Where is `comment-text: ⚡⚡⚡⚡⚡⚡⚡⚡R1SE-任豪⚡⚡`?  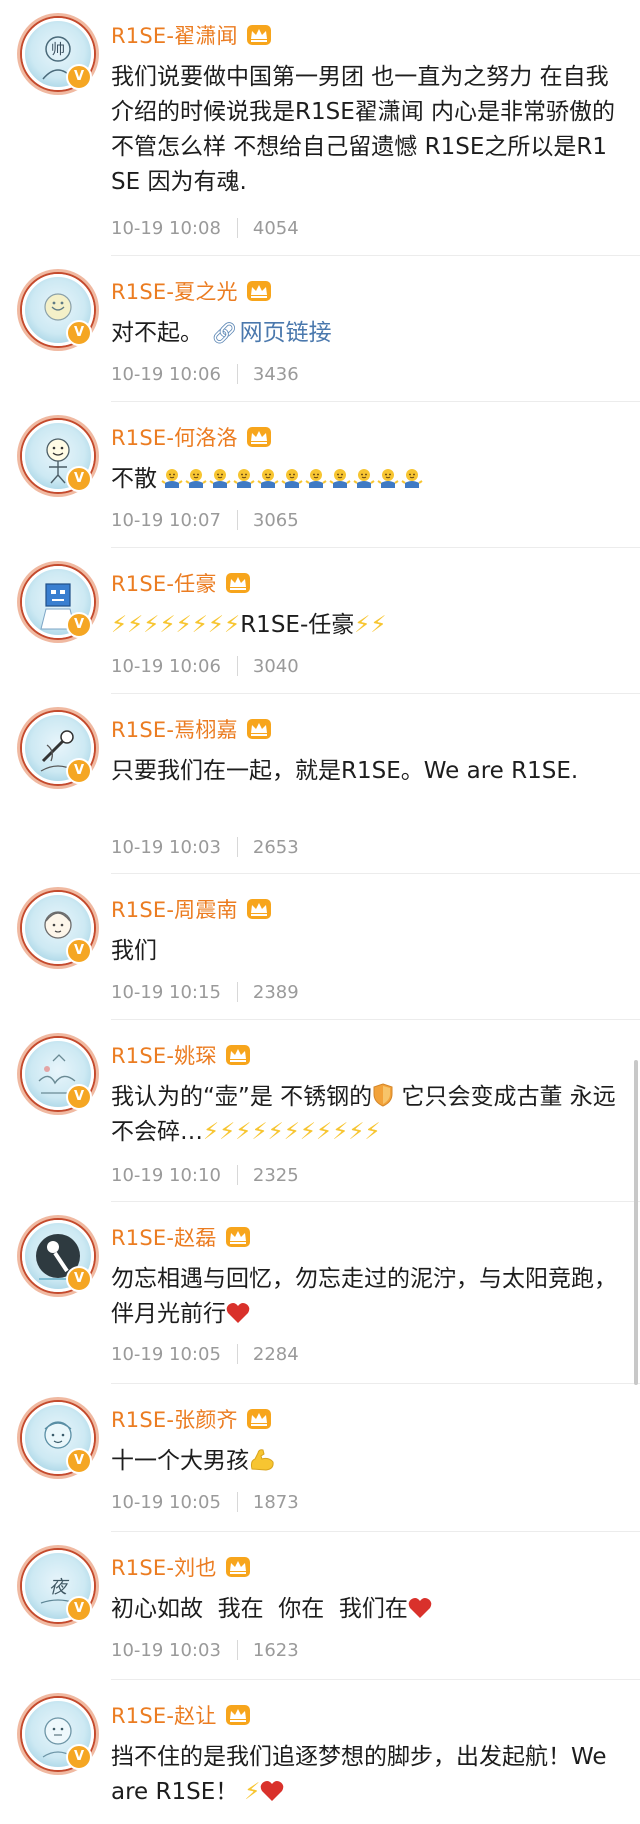 comment-text: ⚡⚡⚡⚡⚡⚡⚡⚡R1SE-任豪⚡⚡ is located at coordinates (366, 625).